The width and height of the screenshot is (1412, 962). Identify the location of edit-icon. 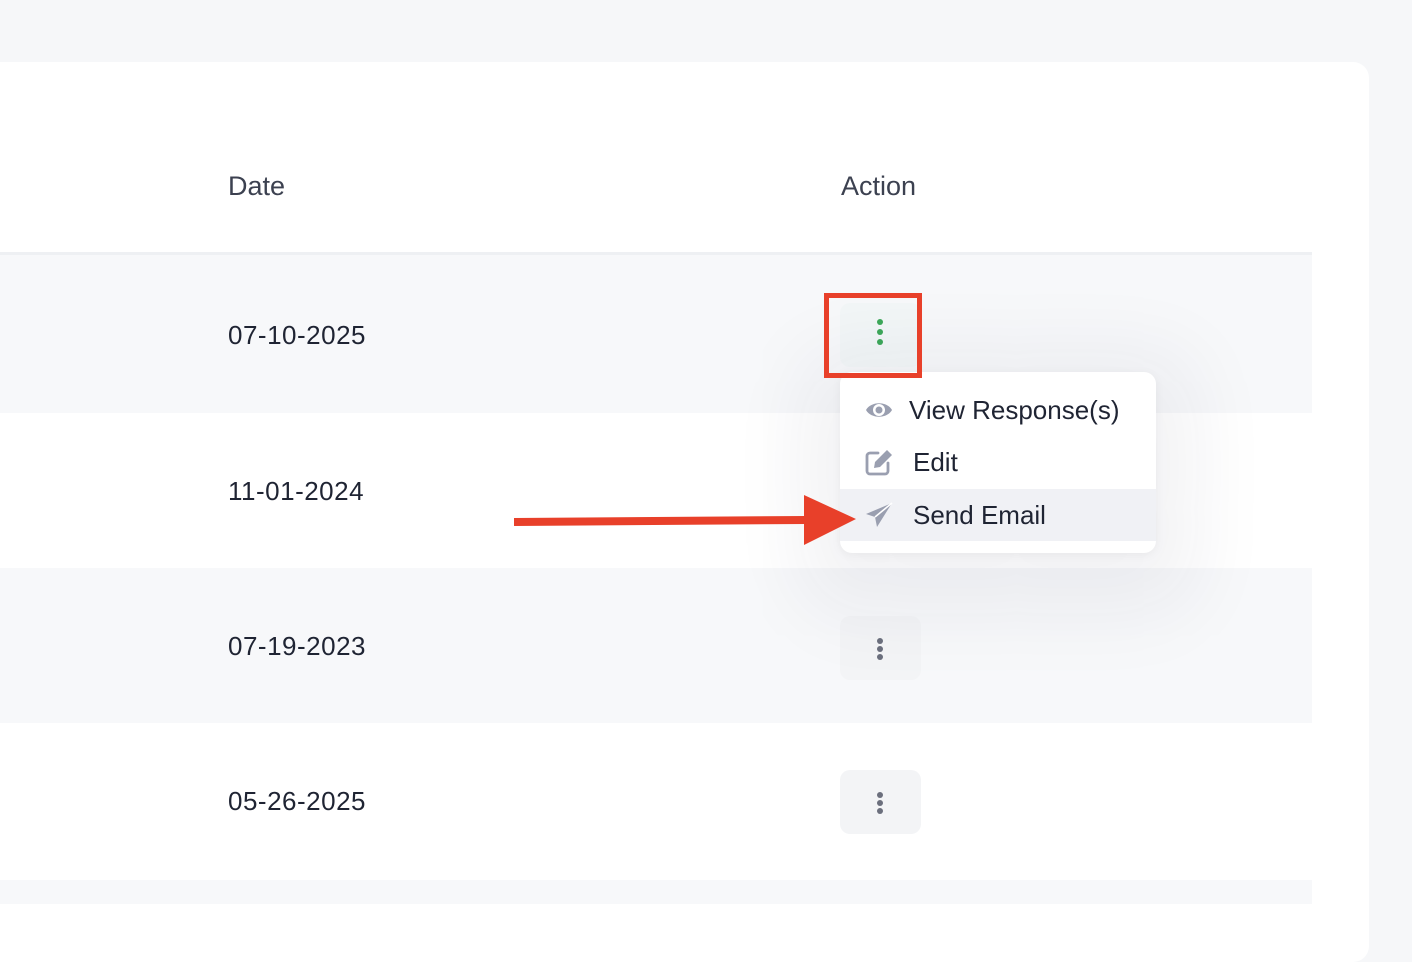
(878, 463).